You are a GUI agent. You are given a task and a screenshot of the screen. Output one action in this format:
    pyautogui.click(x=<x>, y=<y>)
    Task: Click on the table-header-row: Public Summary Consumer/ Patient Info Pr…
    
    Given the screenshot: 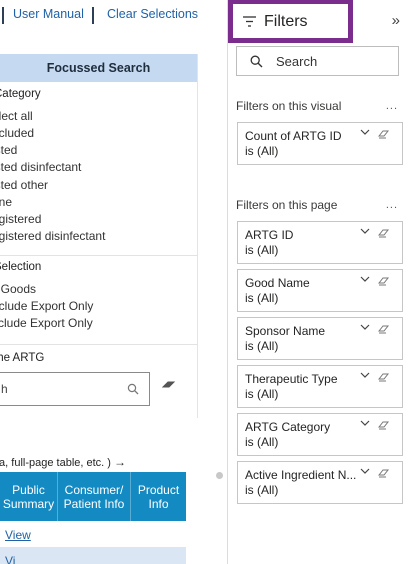 What is the action you would take?
    pyautogui.click(x=93, y=496)
    